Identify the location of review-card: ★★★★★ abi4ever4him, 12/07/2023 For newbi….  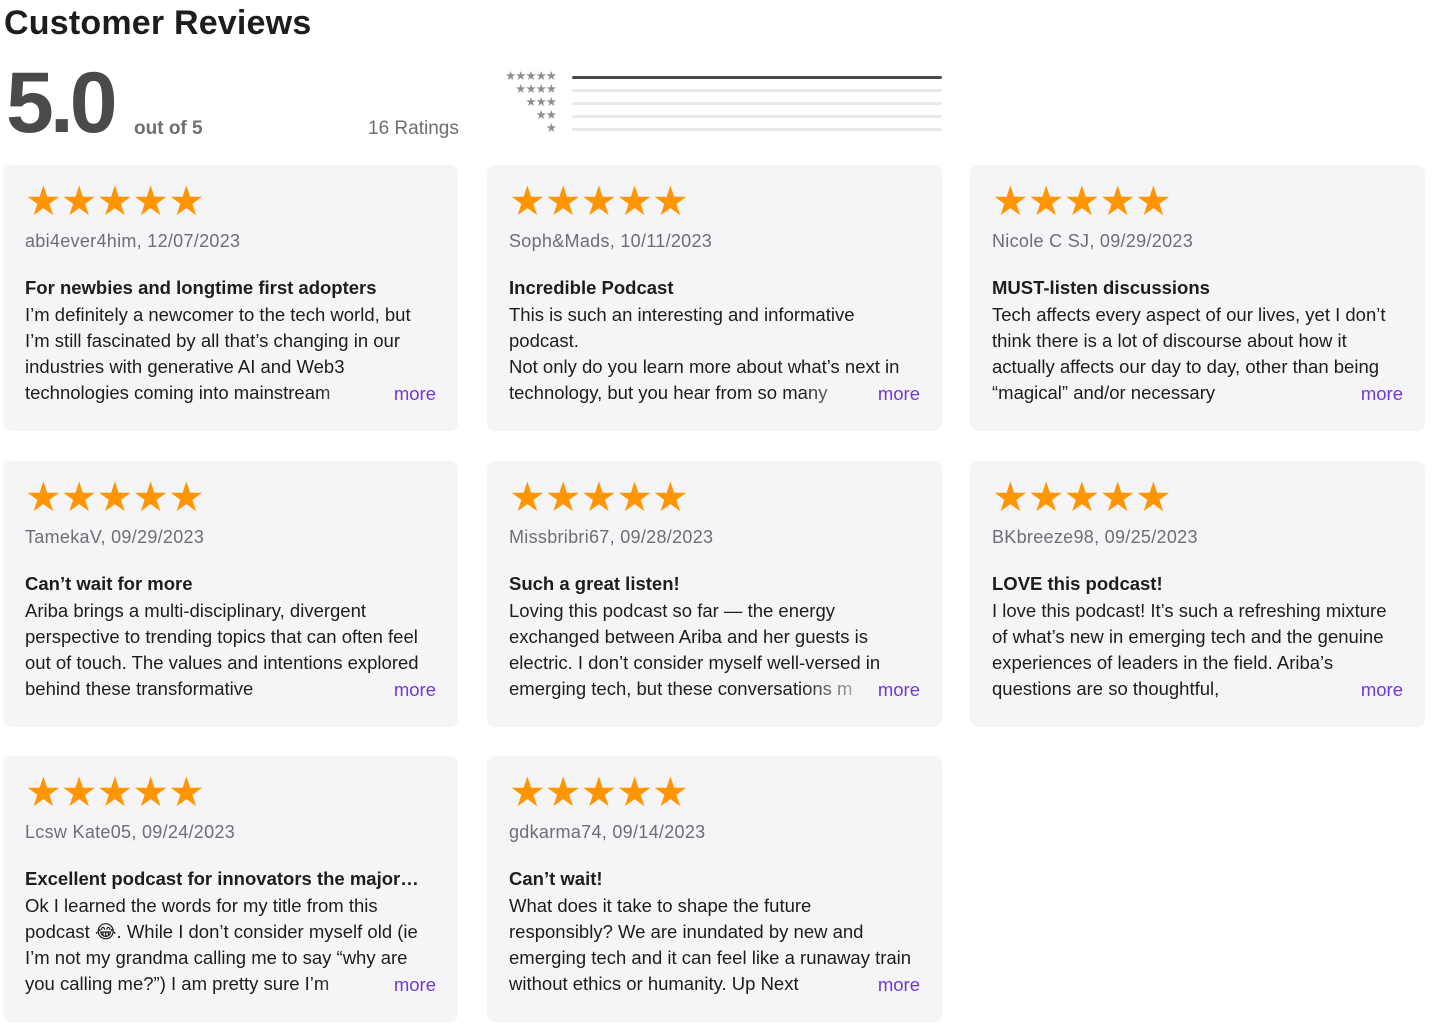
(230, 298).